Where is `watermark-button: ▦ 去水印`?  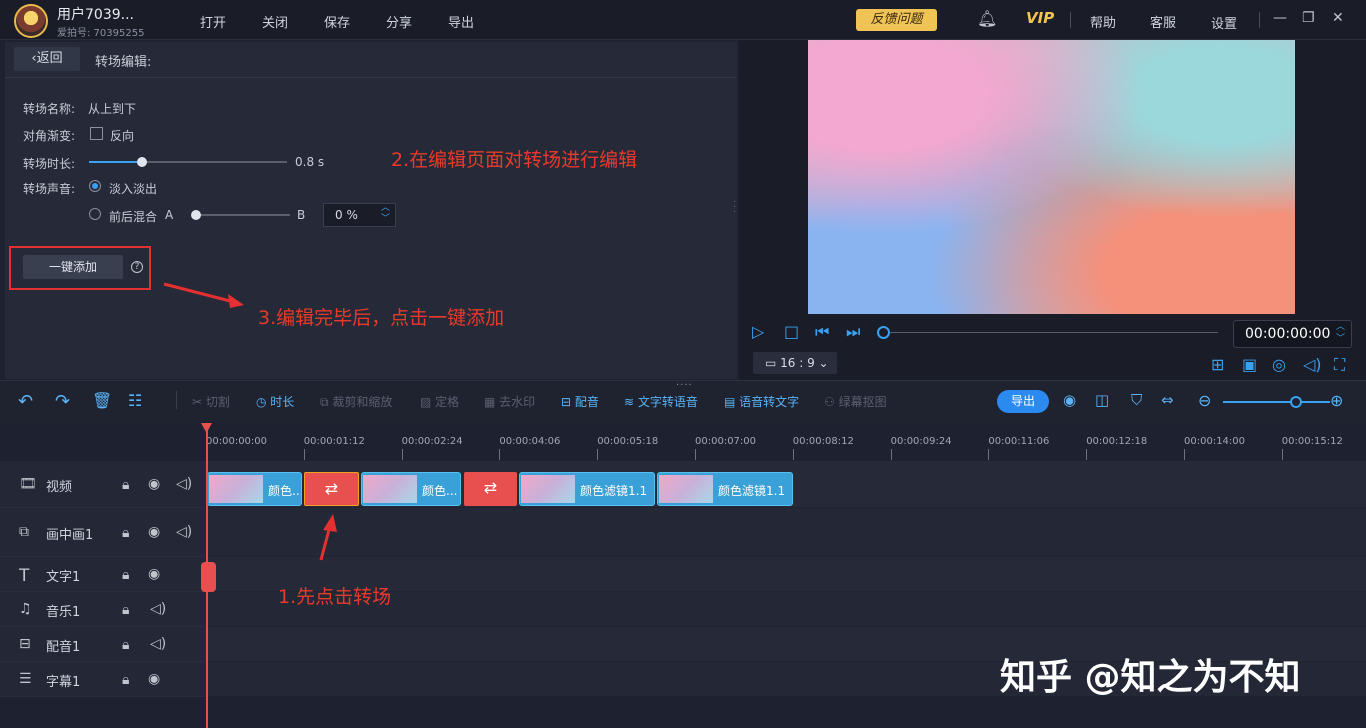 watermark-button: ▦ 去水印 is located at coordinates (509, 401).